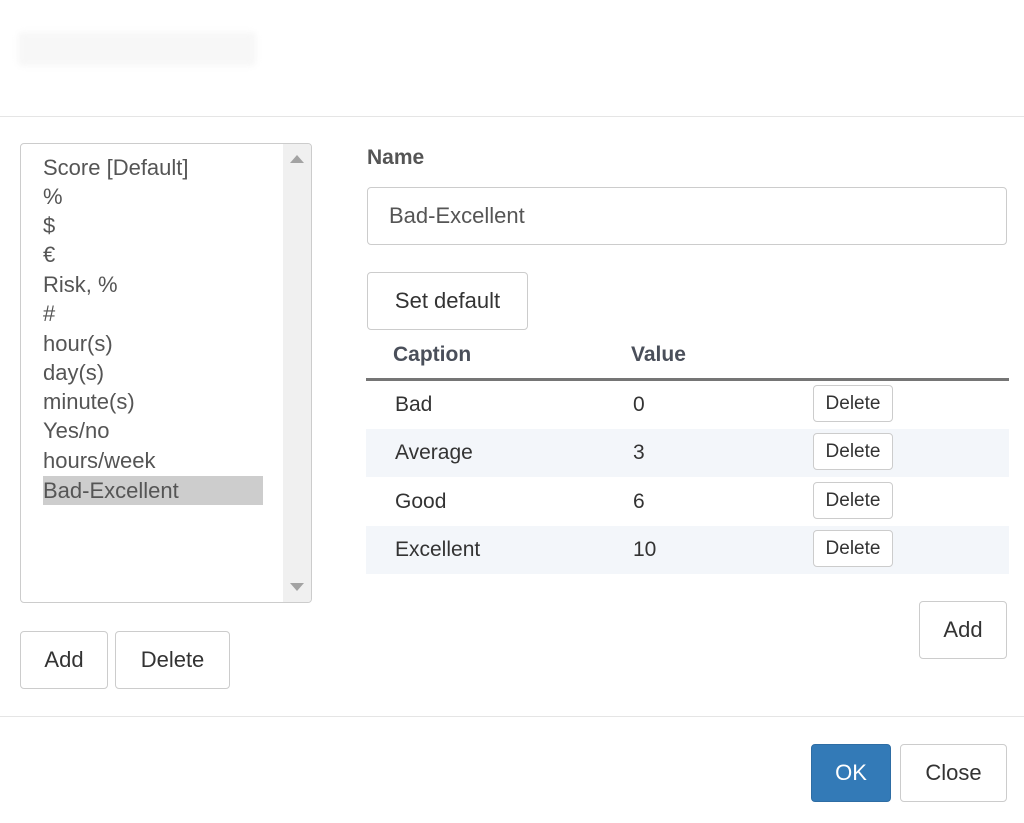  What do you see at coordinates (64, 660) in the screenshot?
I see `add-unit-button: Add` at bounding box center [64, 660].